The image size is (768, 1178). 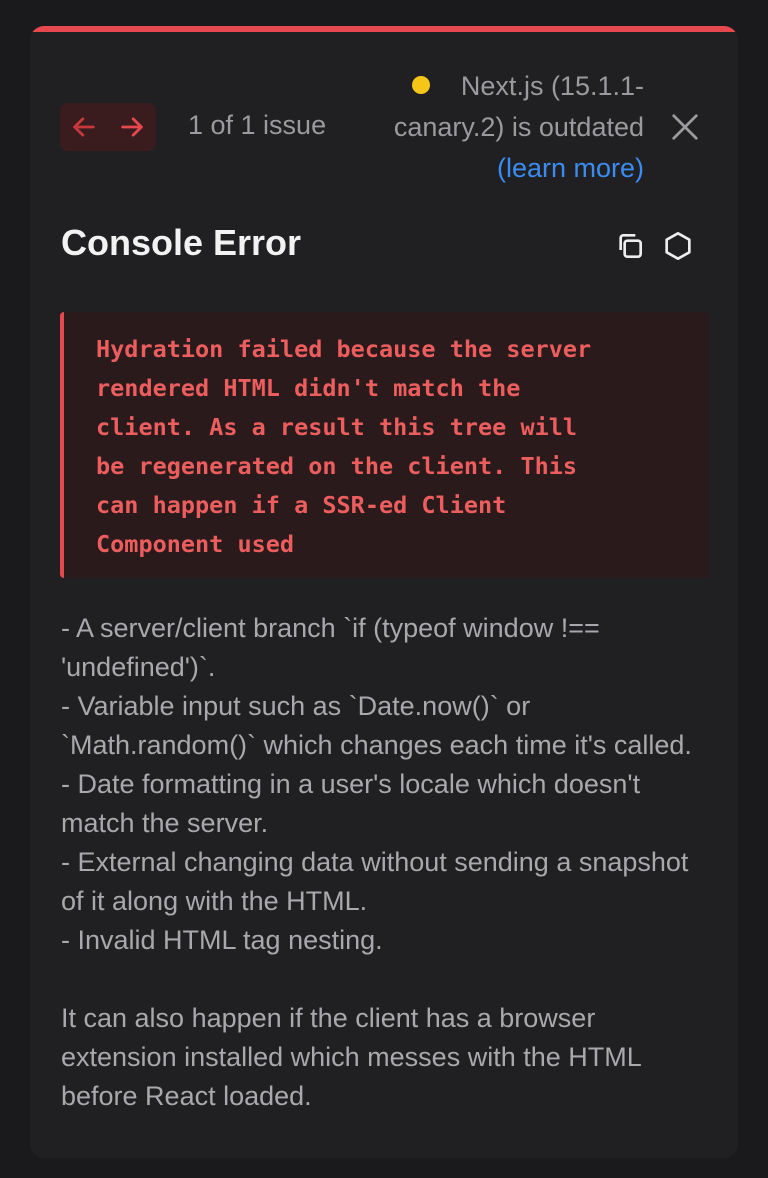 I want to click on nodejs-inspector-button, so click(x=678, y=246).